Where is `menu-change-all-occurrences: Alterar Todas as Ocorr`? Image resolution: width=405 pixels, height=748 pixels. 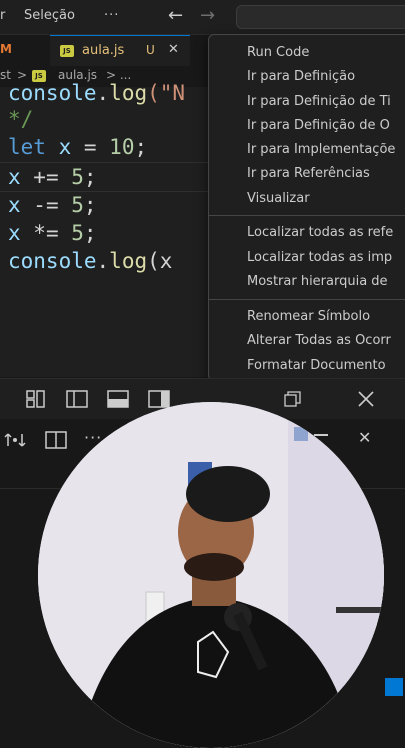 menu-change-all-occurrences: Alterar Todas as Ocorr is located at coordinates (319, 340).